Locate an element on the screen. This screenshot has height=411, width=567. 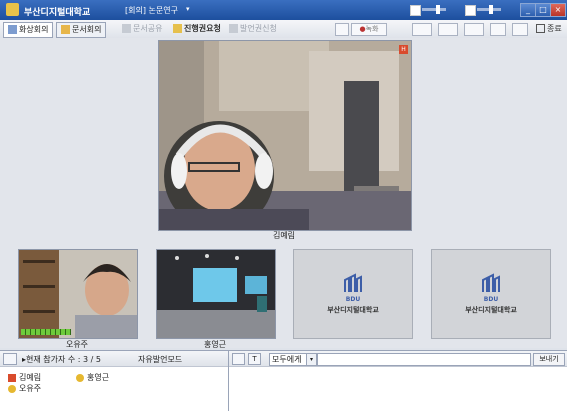
minimize-button: _ is located at coordinates (528, 10).